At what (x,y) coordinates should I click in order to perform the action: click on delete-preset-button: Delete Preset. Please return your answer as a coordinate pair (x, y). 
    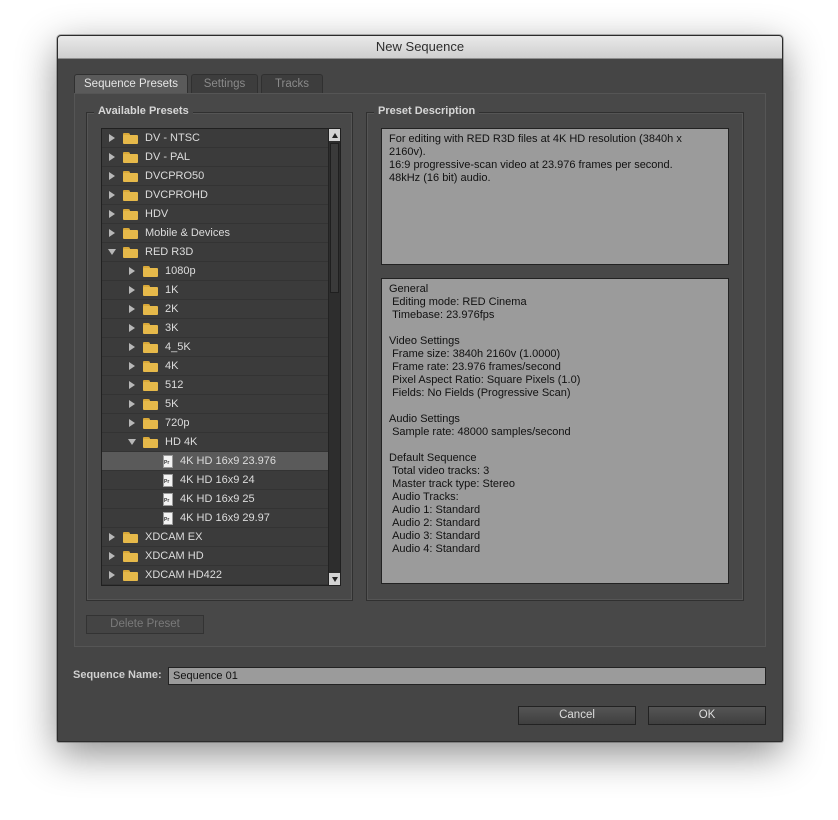
    Looking at the image, I should click on (145, 624).